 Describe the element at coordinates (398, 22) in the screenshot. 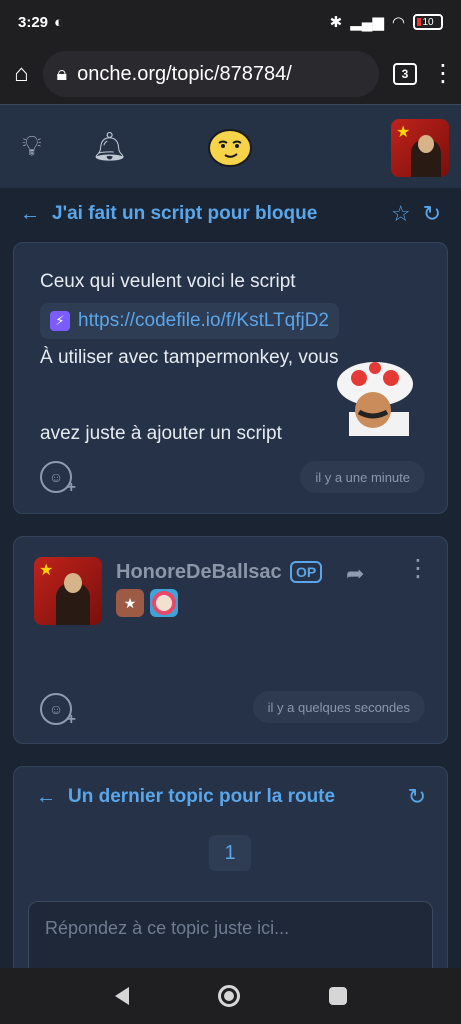

I see `wifi-icon: ◠` at that location.